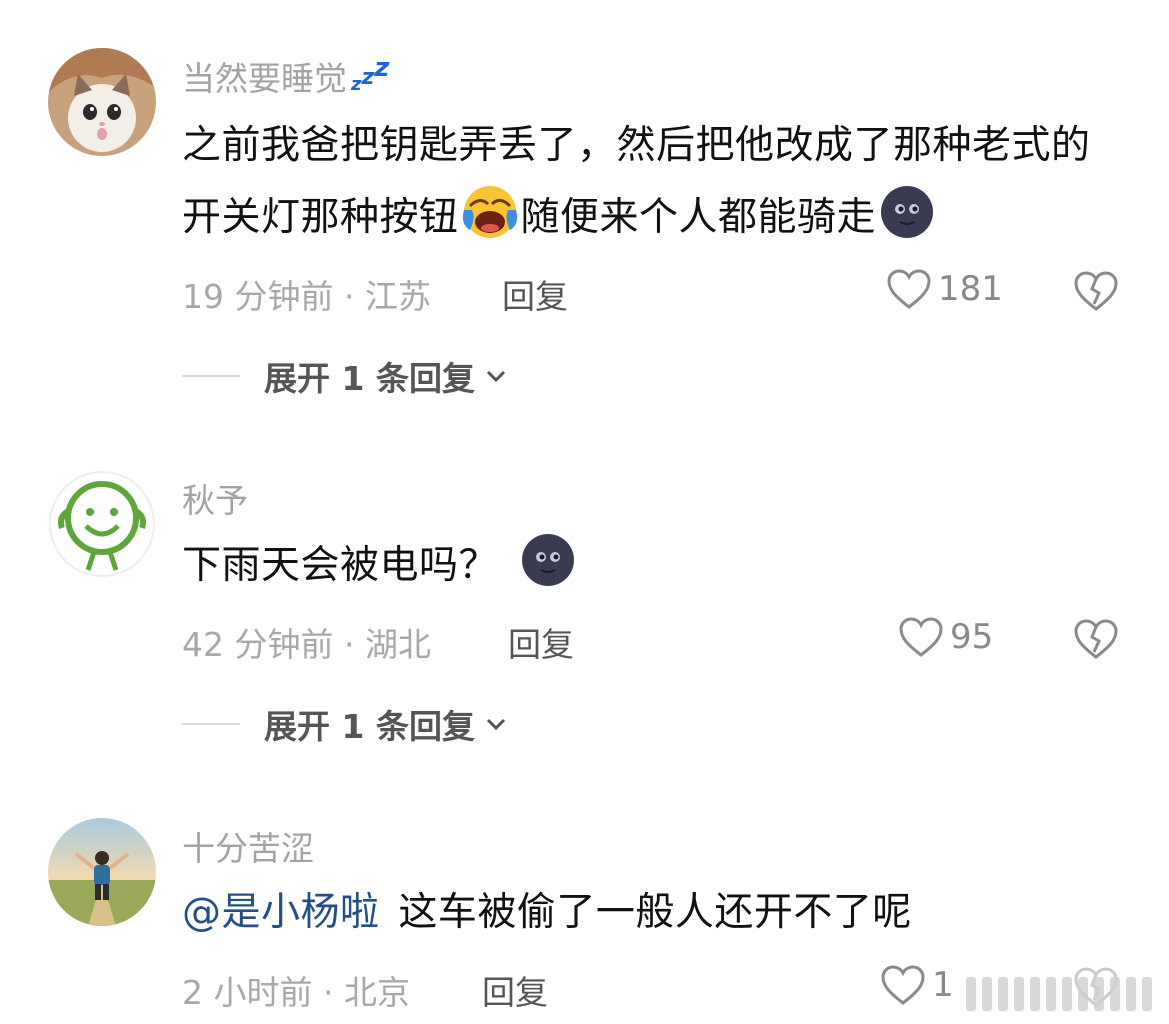 This screenshot has width=1169, height=1024. Describe the element at coordinates (370, 74) in the screenshot. I see `zzz-badge-icon: zzz` at that location.